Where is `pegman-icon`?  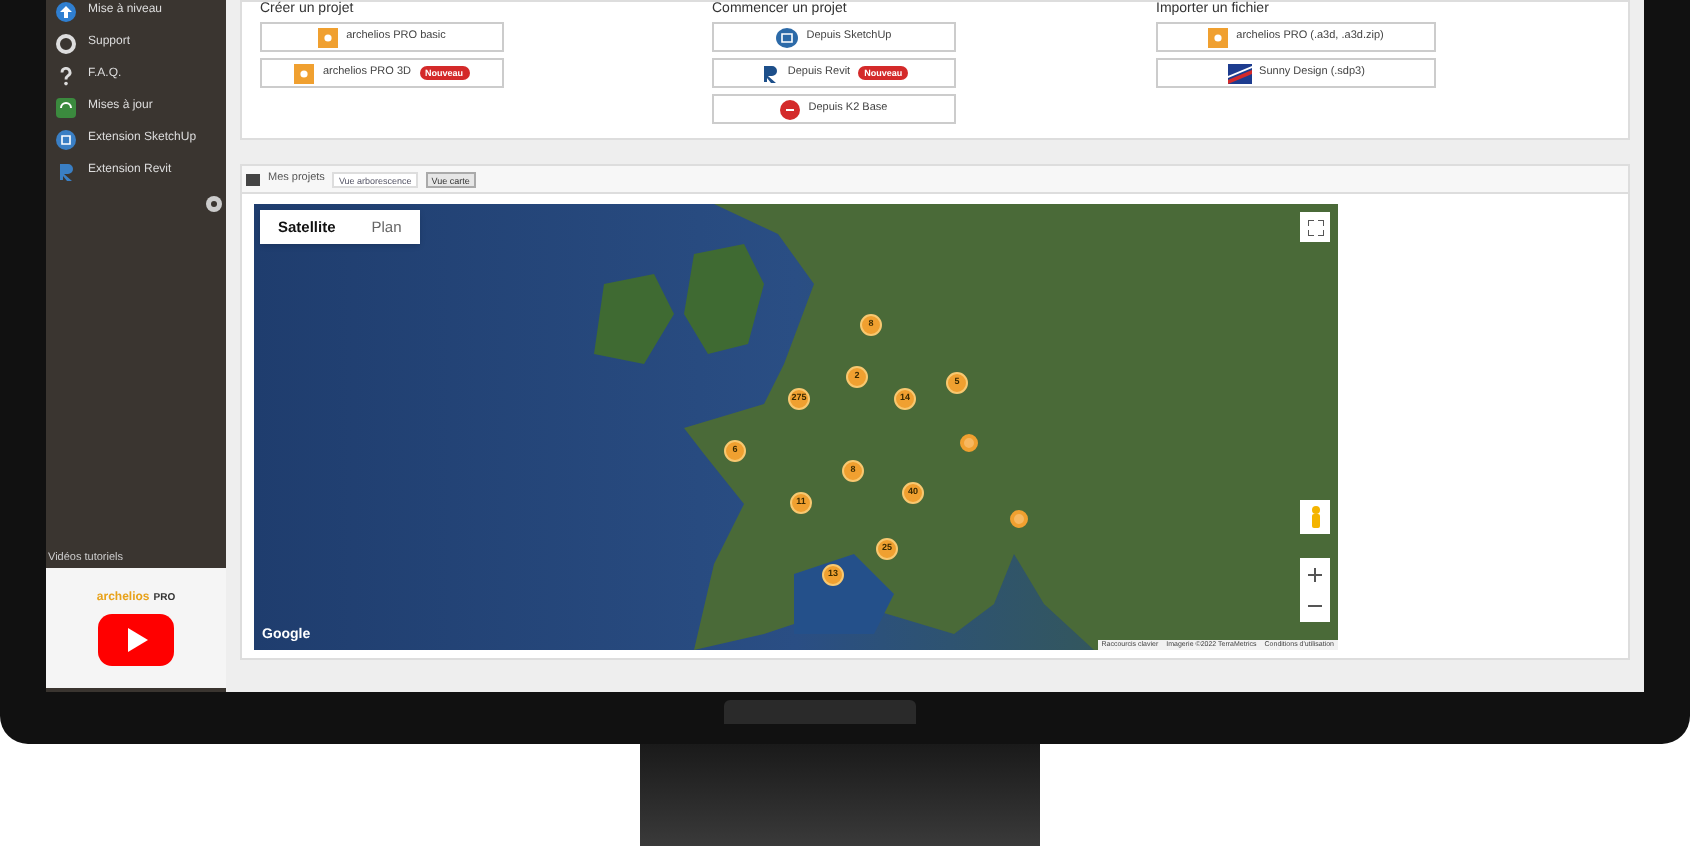 pegman-icon is located at coordinates (1315, 517).